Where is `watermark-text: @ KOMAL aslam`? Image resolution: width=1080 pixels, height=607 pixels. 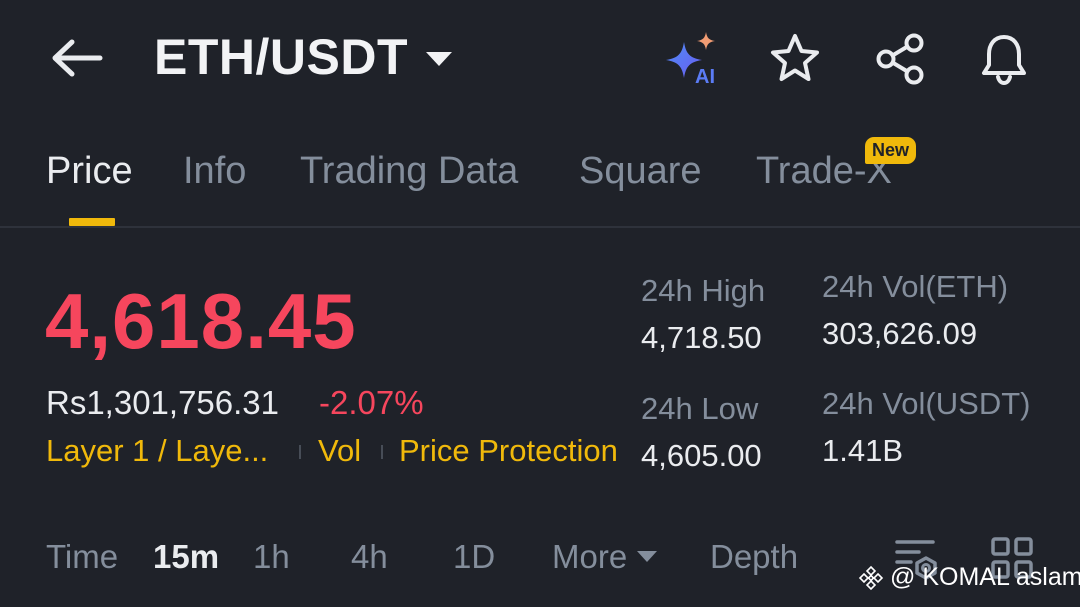 watermark-text: @ KOMAL aslam is located at coordinates (985, 577).